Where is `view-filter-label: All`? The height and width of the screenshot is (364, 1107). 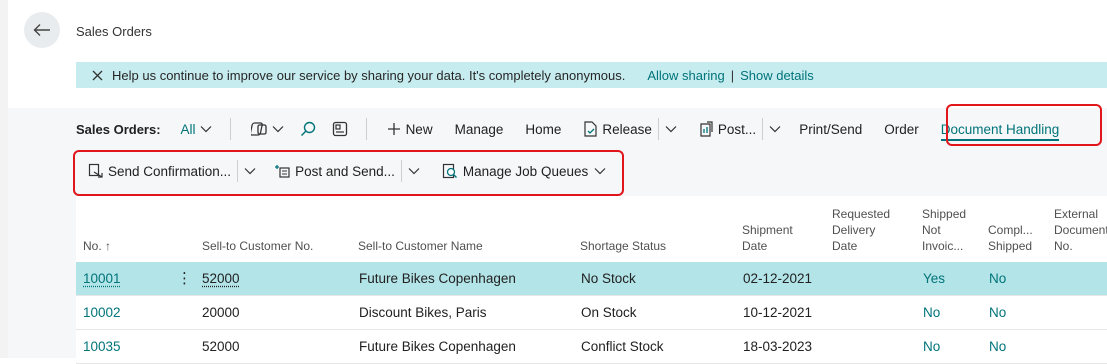 view-filter-label: All is located at coordinates (188, 129).